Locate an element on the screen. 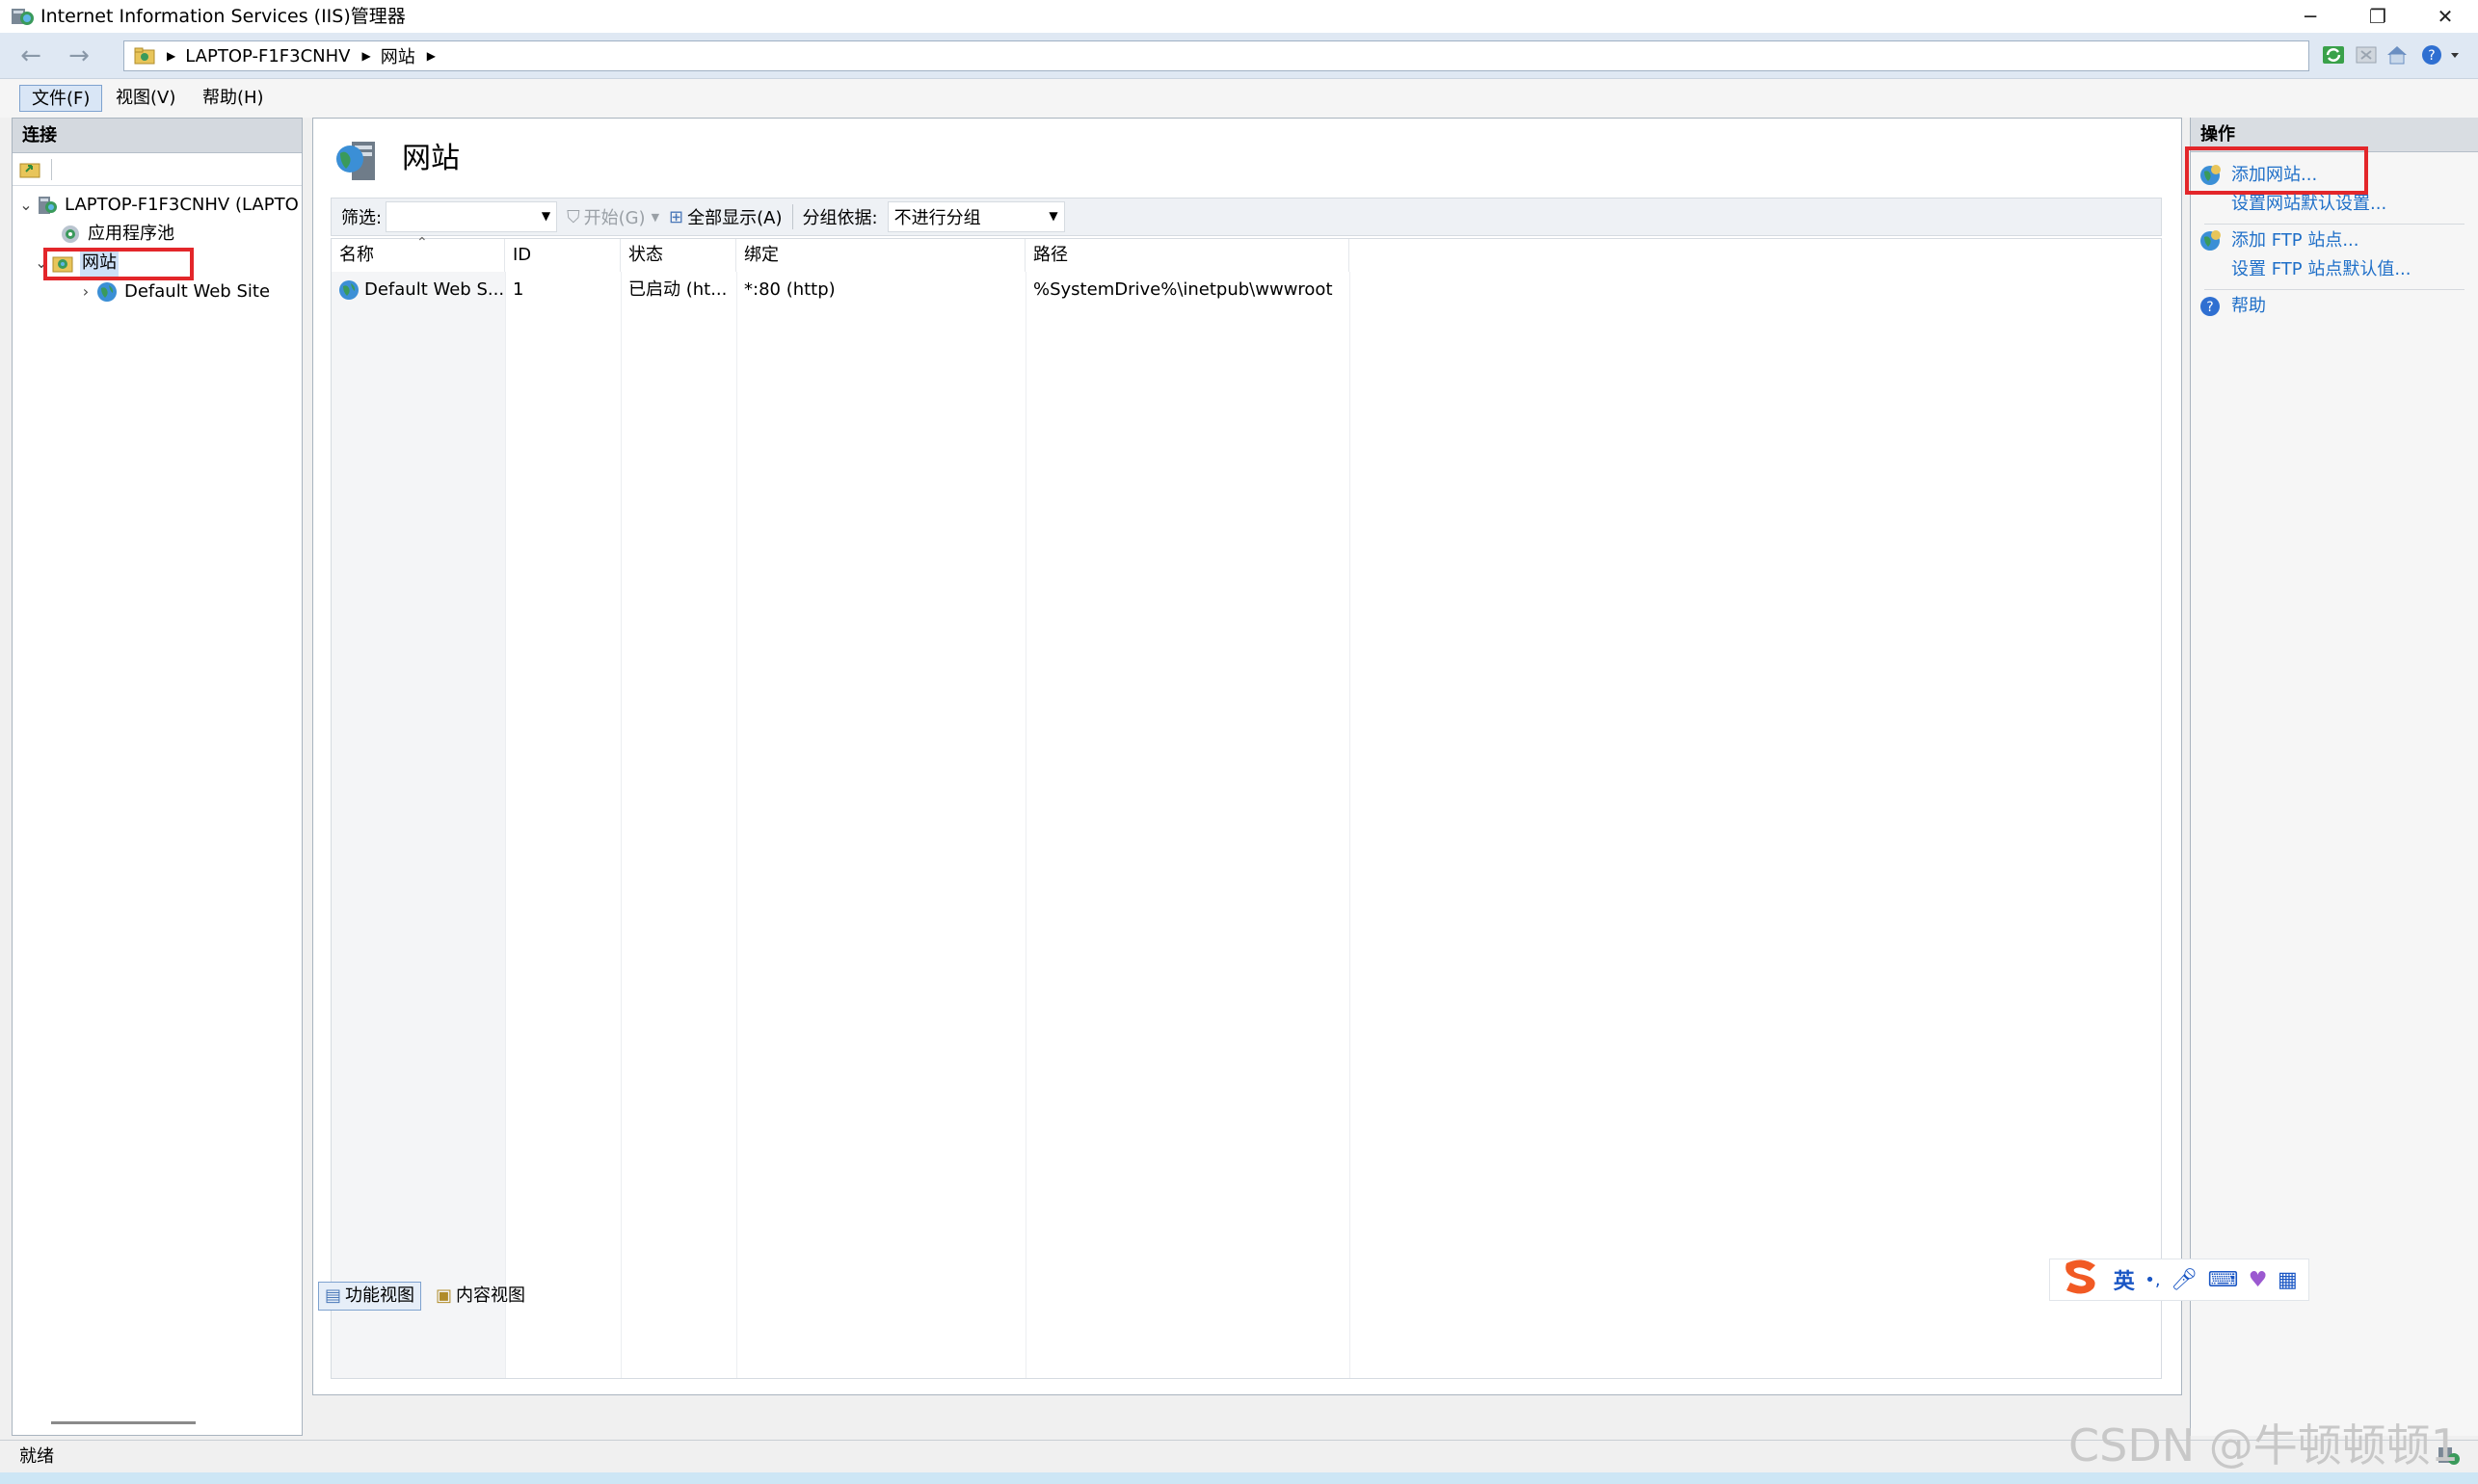 The image size is (2478, 1484). column-header-path: 路径 is located at coordinates (1188, 255).